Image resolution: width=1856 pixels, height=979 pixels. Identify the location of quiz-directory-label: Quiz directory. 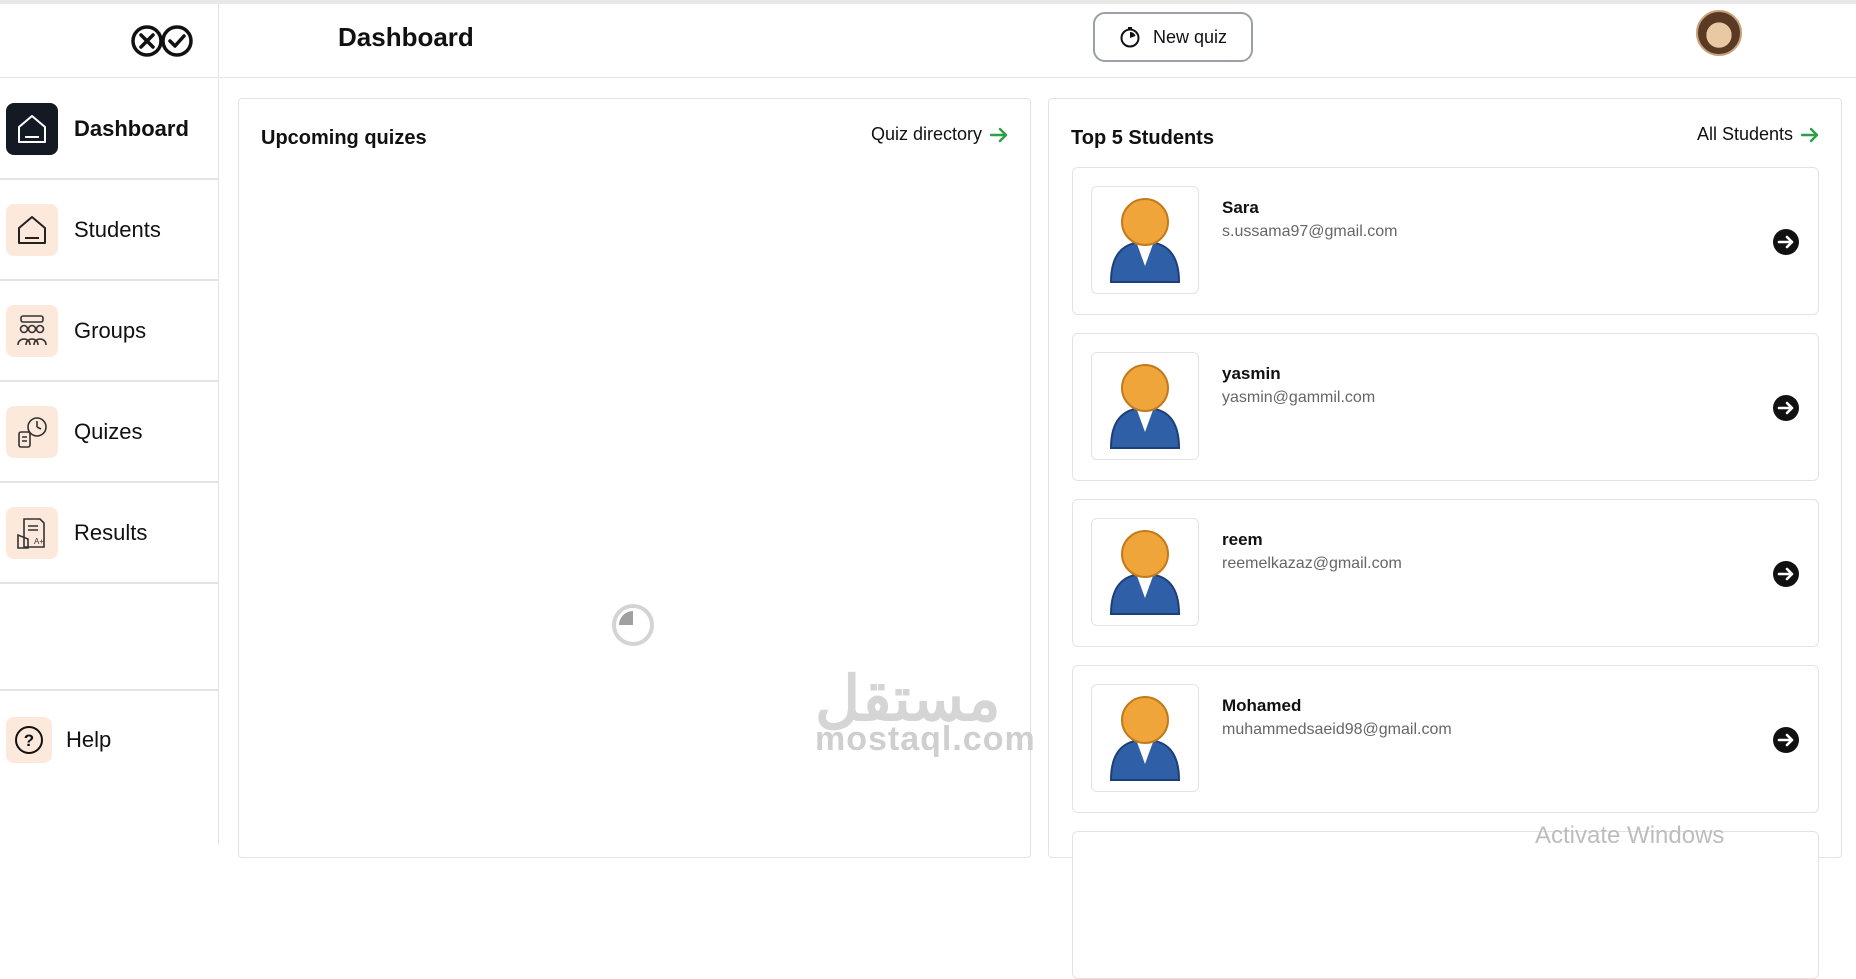
(926, 134).